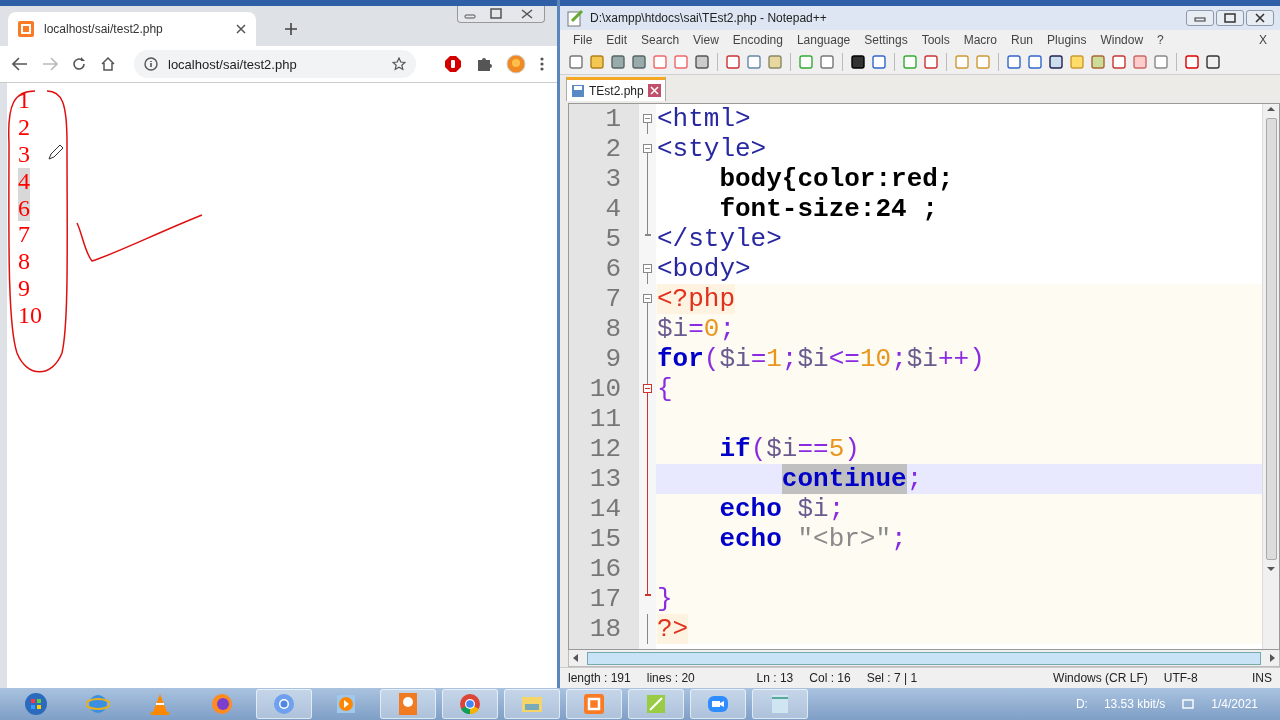  Describe the element at coordinates (1122, 40) in the screenshot. I see `menu-item: Window` at that location.